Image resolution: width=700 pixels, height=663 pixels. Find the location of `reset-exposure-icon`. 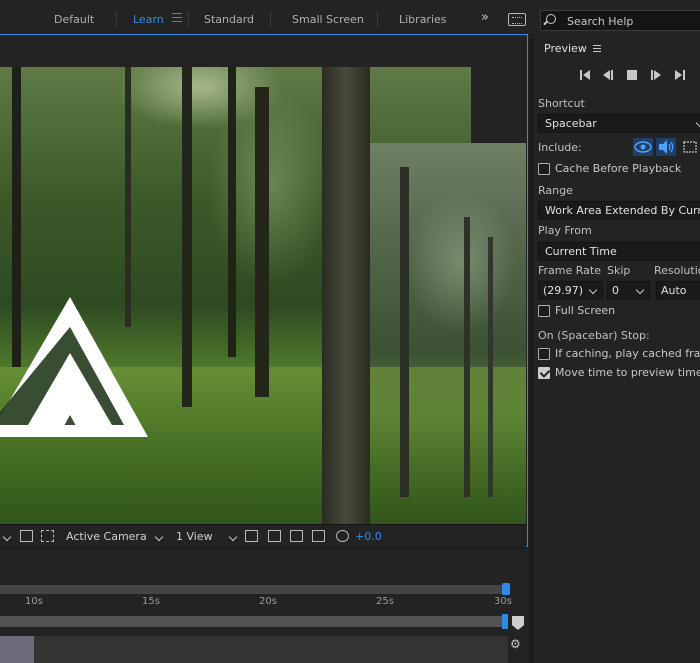

reset-exposure-icon is located at coordinates (342, 536).